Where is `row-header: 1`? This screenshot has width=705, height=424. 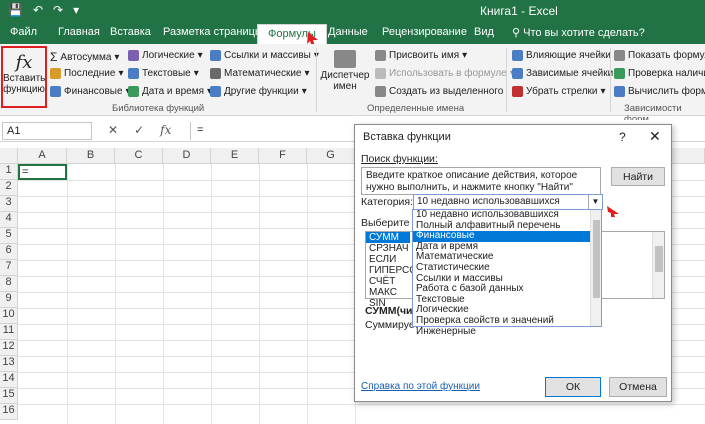 row-header: 1 is located at coordinates (9, 172).